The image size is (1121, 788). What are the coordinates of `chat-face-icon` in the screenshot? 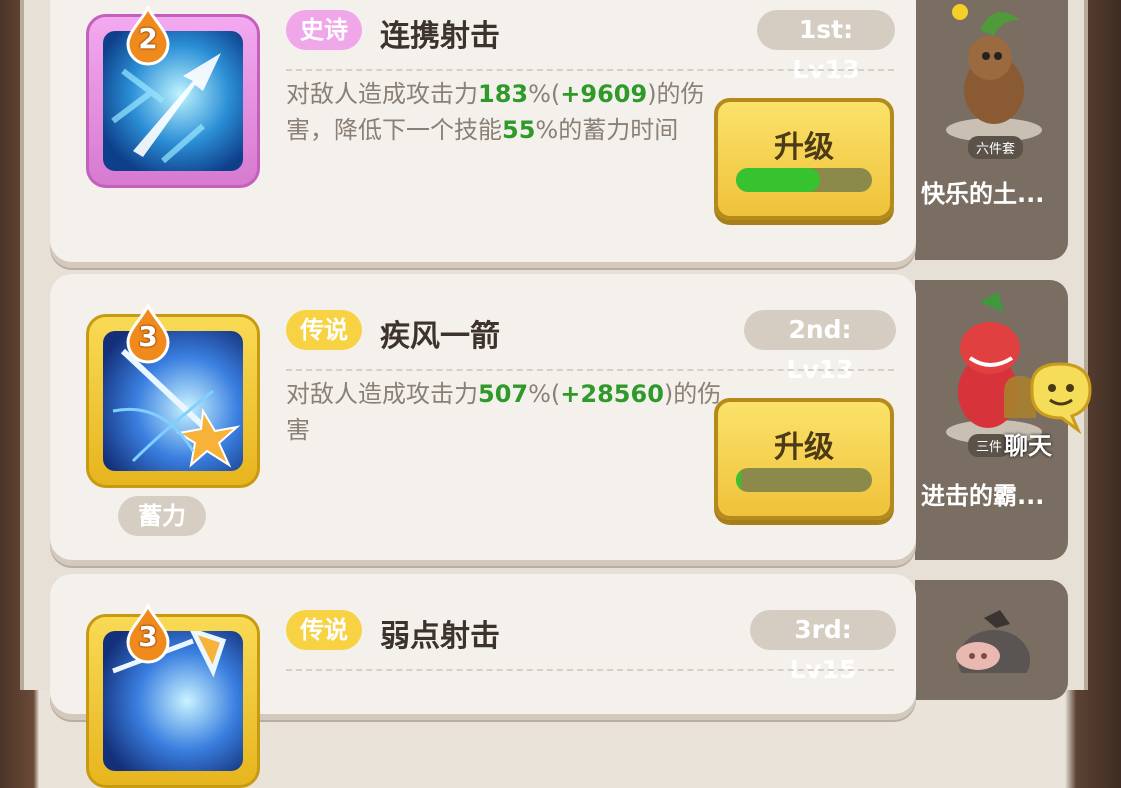 It's located at (1048, 398).